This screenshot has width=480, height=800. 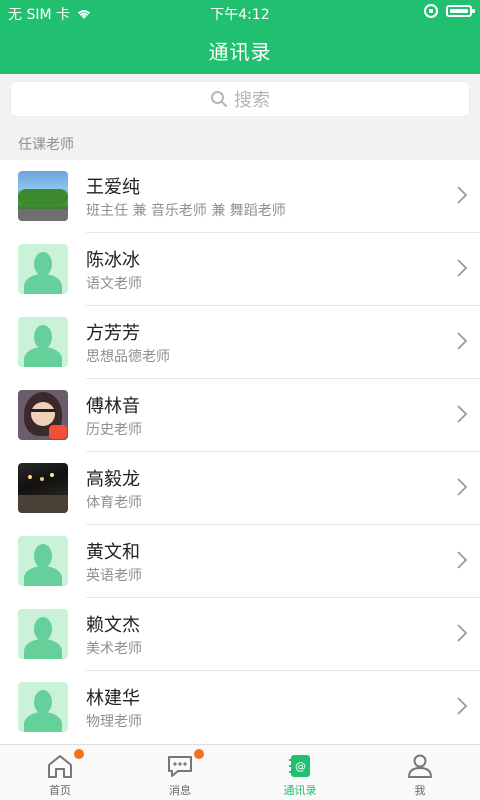 I want to click on tab-home: 首页, so click(x=60, y=772).